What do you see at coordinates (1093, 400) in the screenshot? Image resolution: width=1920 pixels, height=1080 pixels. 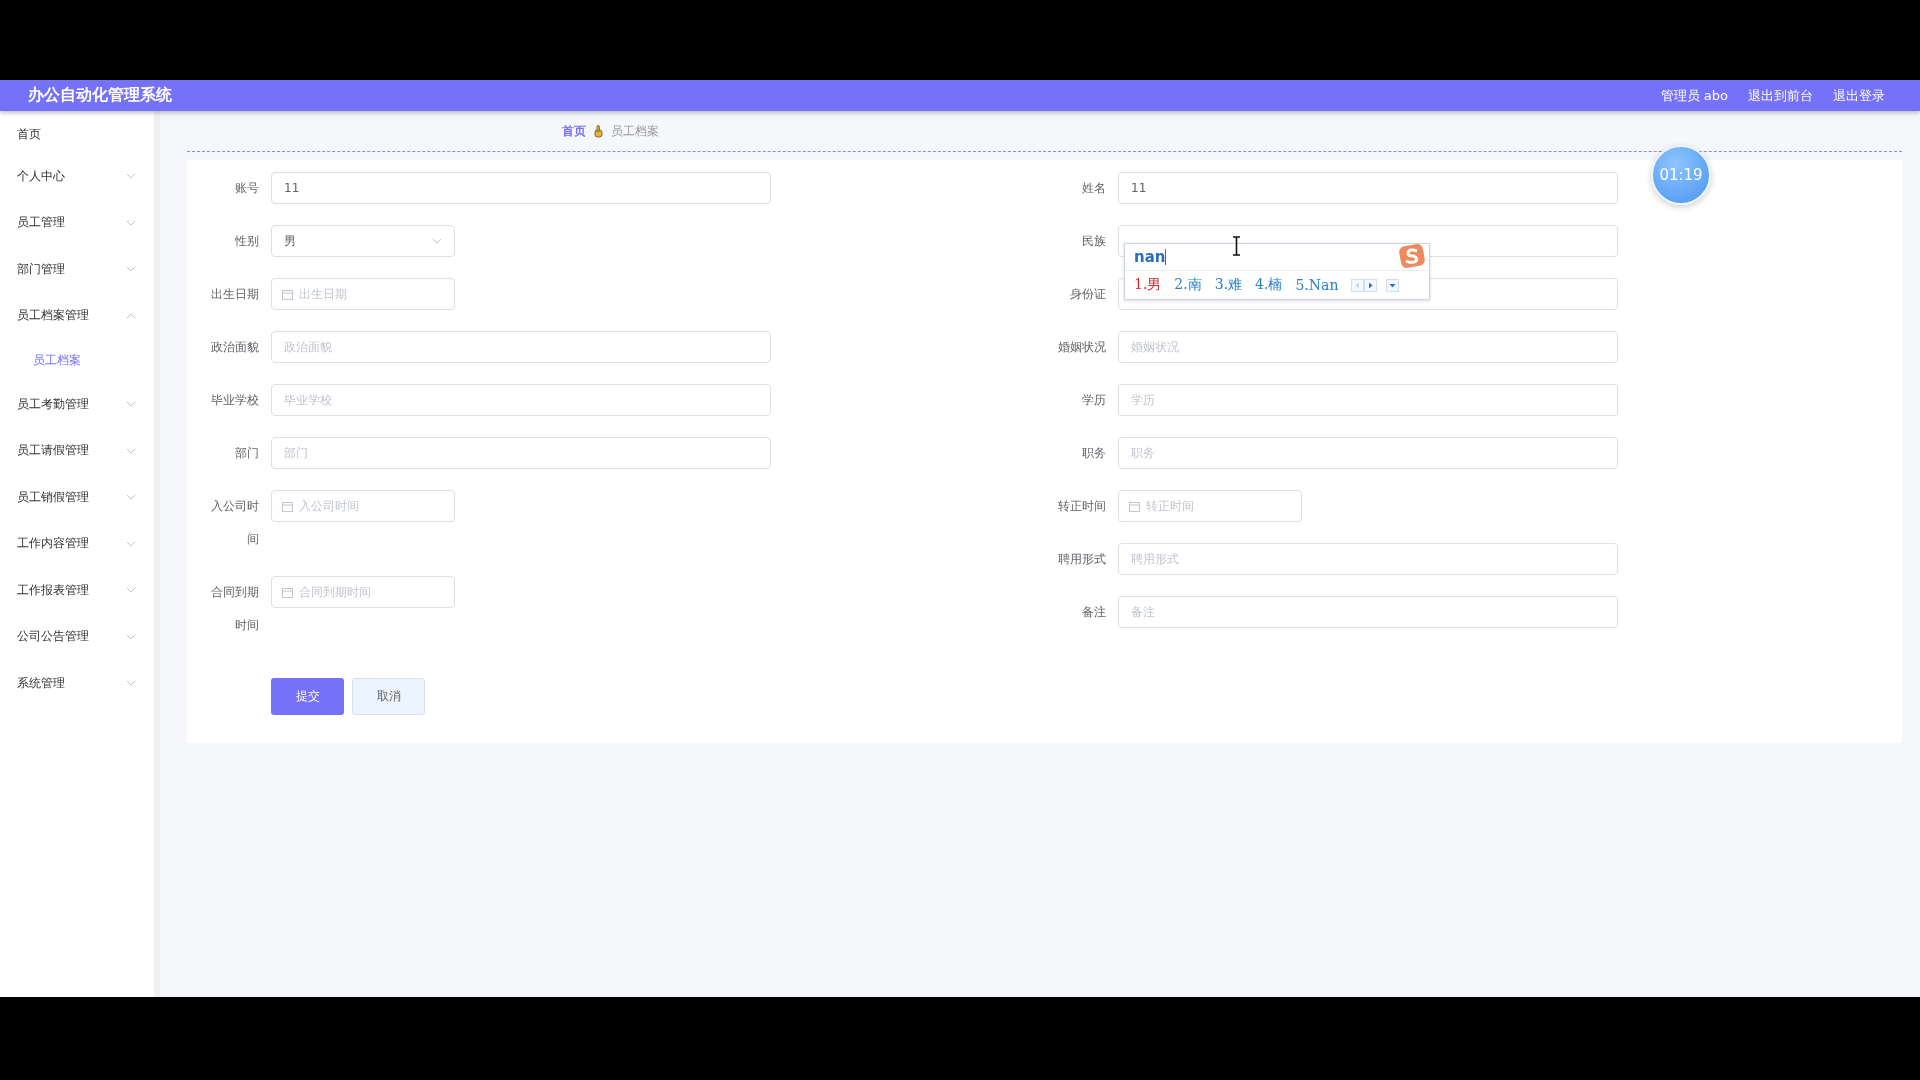 I see `field-label: 学历` at bounding box center [1093, 400].